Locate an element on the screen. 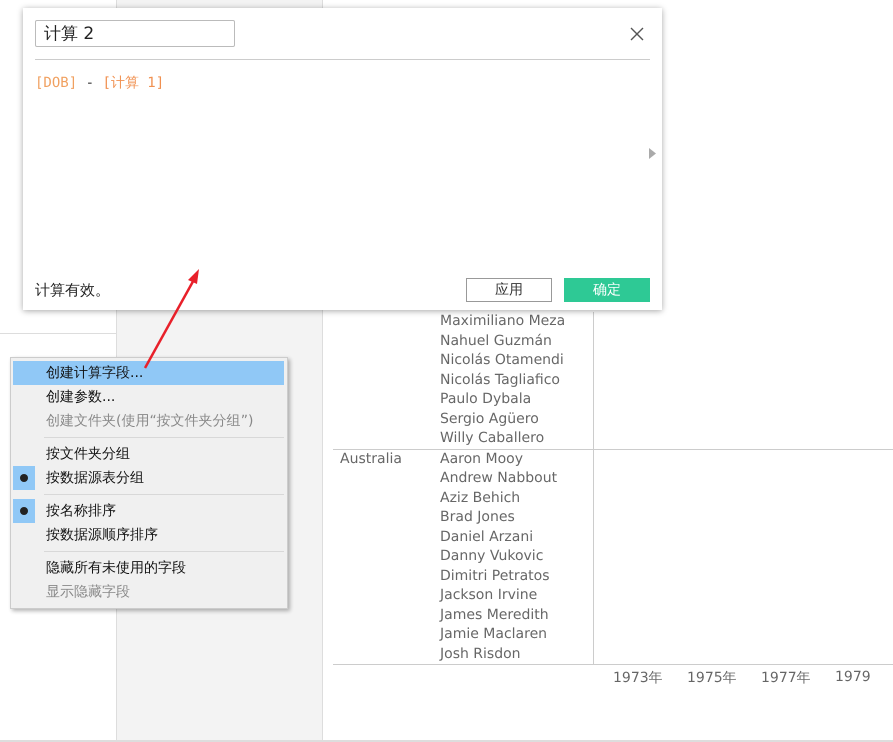 The width and height of the screenshot is (893, 742). player-cell-text: Sergio Agüero is located at coordinates (490, 419).